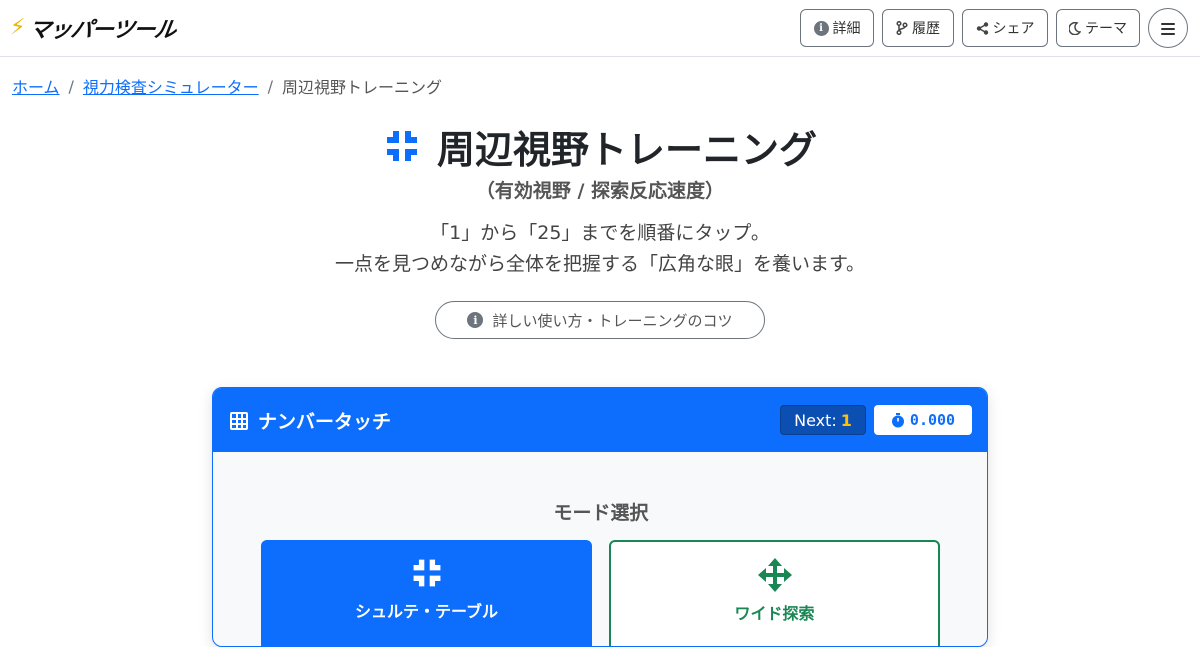  What do you see at coordinates (612, 320) in the screenshot?
I see `howto-label: 詳しい使い方・トレーニングのコツ` at bounding box center [612, 320].